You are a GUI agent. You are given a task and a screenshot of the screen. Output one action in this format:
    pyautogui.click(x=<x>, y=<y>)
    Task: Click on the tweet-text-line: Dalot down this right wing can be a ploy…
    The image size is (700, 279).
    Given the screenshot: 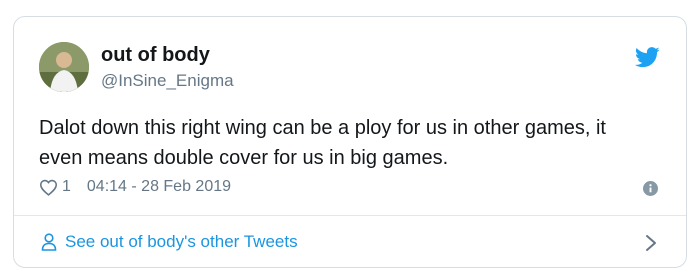 What is the action you would take?
    pyautogui.click(x=322, y=128)
    